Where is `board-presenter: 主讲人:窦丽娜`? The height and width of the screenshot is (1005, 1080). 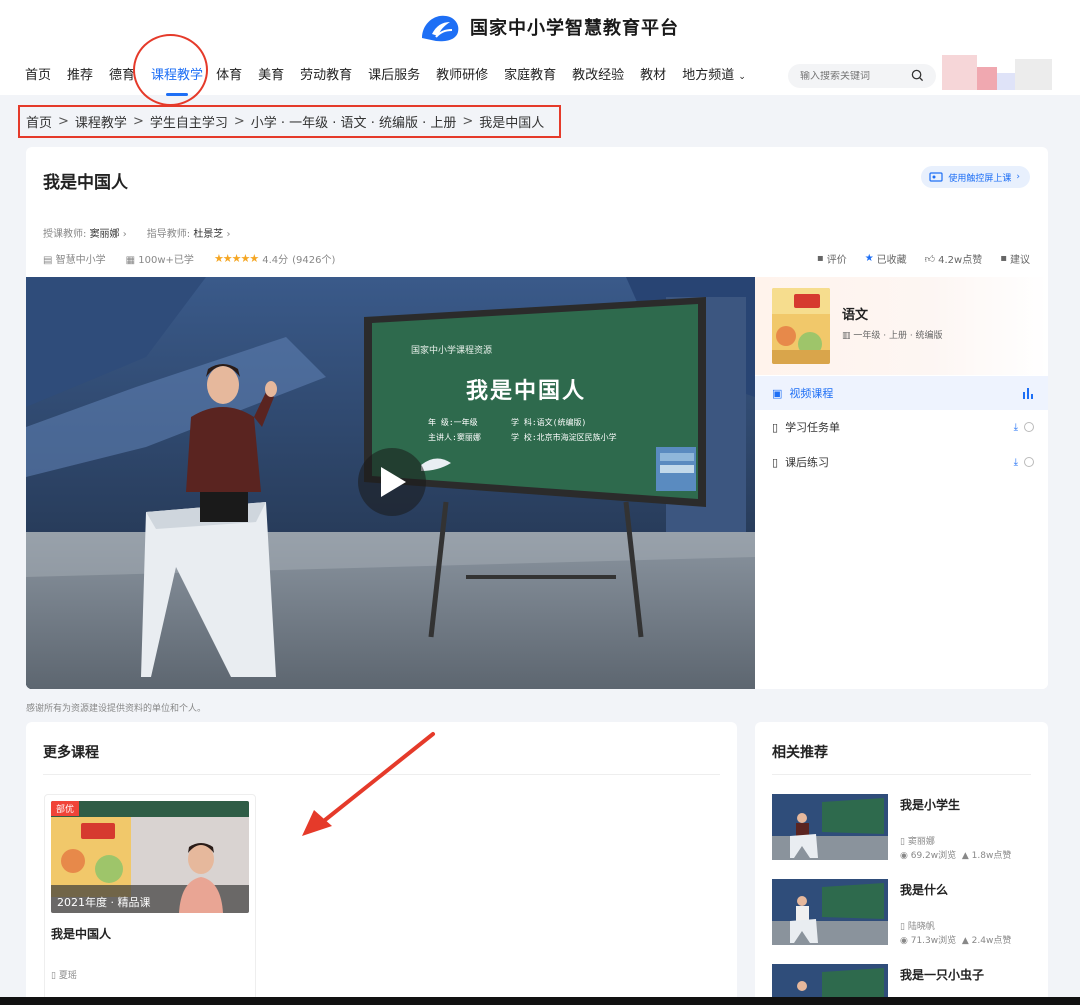
board-presenter: 主讲人:窦丽娜 is located at coordinates (454, 437).